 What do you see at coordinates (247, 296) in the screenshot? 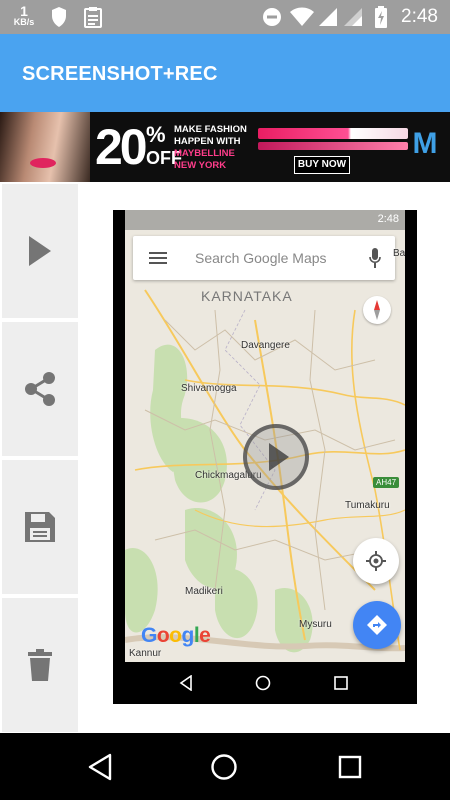
I see `map-state-label: KARNATAKA` at bounding box center [247, 296].